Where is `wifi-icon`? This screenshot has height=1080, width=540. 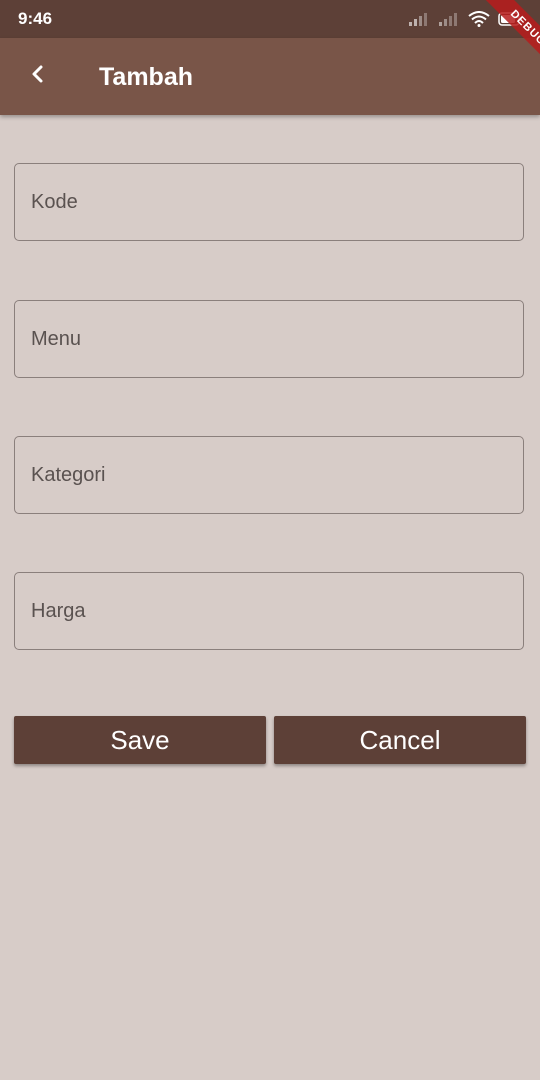 wifi-icon is located at coordinates (479, 19).